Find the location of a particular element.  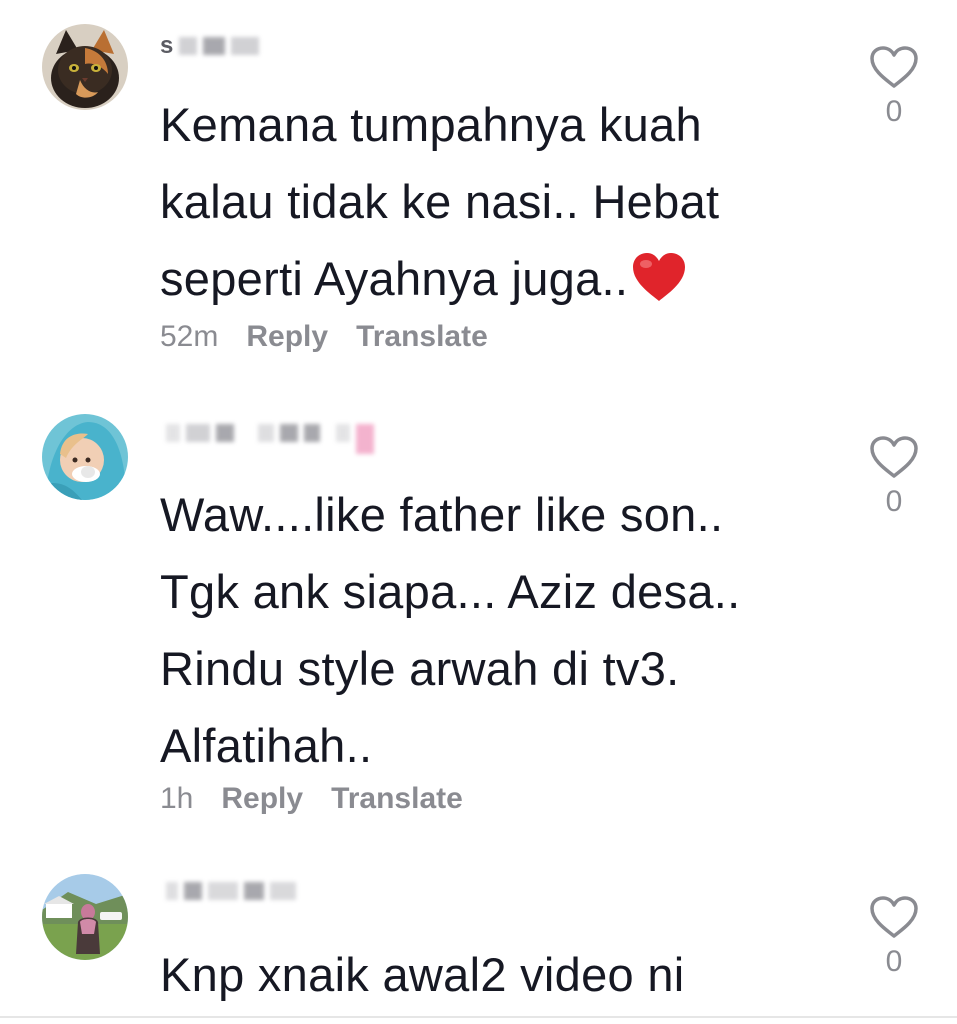

comment-text: Knp xnaik awal2 video ni is located at coordinates (500, 974).